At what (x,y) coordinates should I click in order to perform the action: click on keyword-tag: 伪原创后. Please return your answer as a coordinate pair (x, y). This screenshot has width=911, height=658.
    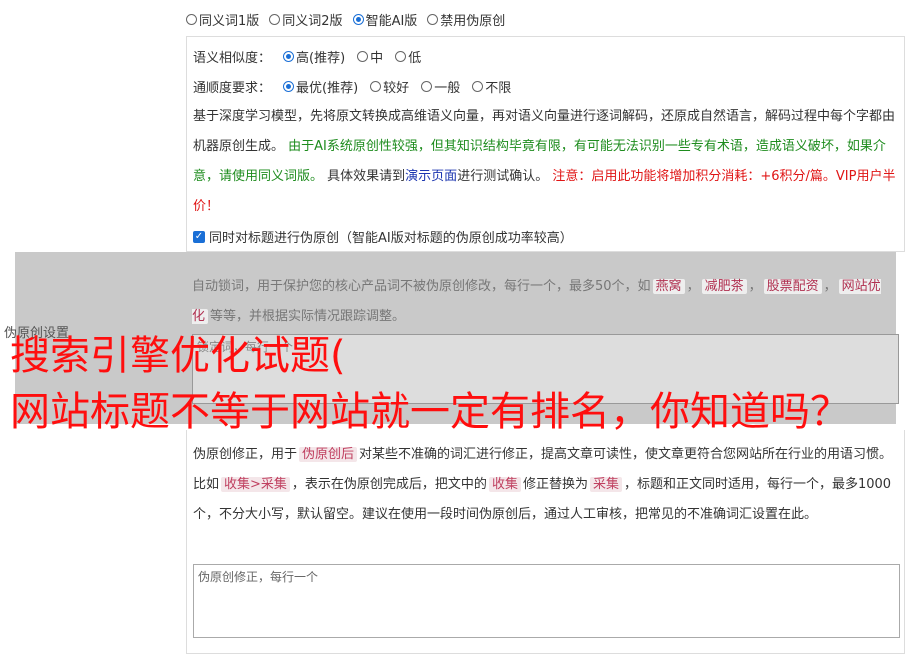
    Looking at the image, I should click on (328, 454).